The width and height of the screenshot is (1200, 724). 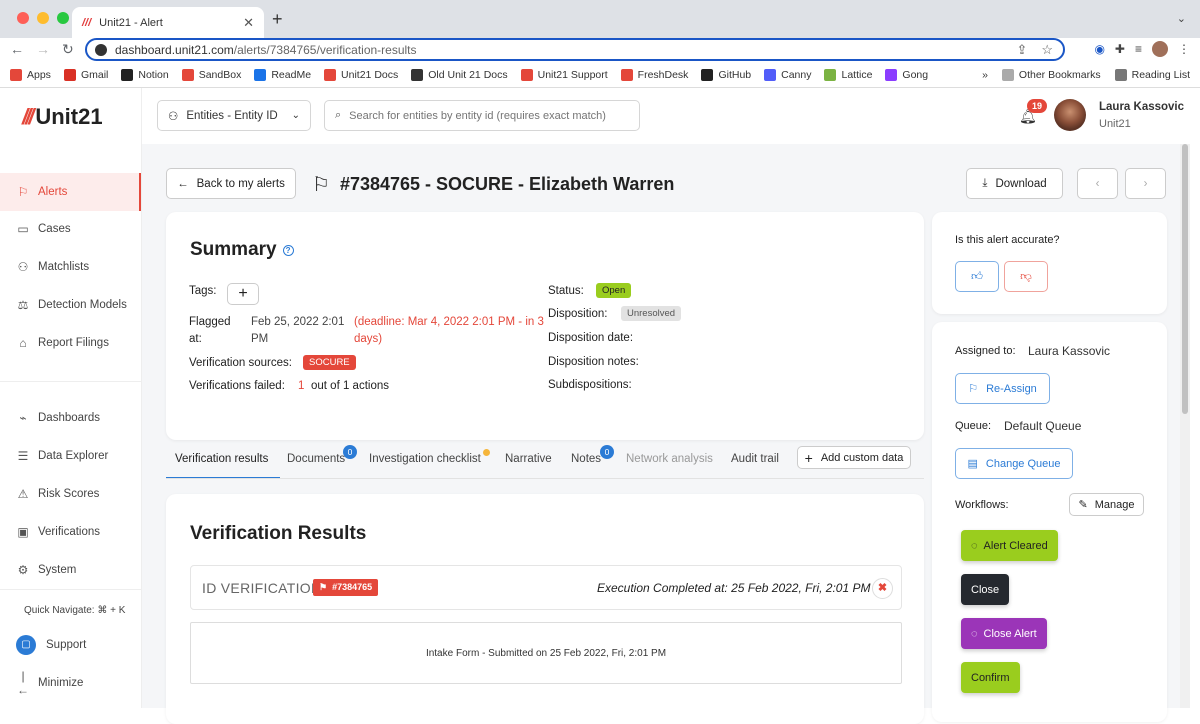 What do you see at coordinates (82, 305) in the screenshot?
I see `sidebar-item-label: Detection Models` at bounding box center [82, 305].